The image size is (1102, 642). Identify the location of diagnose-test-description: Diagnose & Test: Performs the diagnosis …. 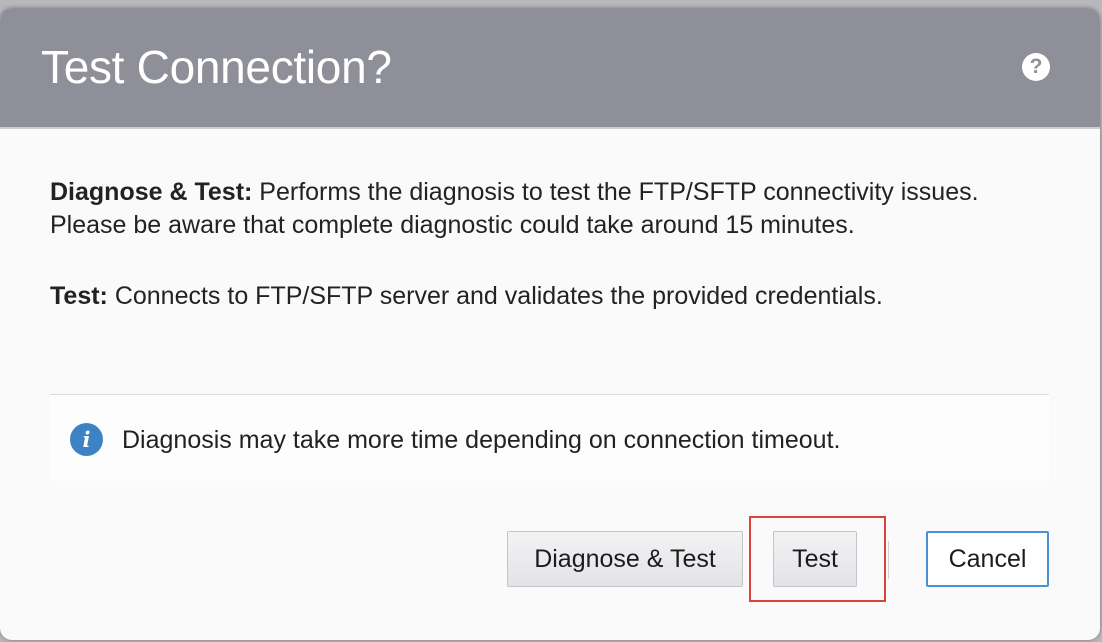
(550, 209).